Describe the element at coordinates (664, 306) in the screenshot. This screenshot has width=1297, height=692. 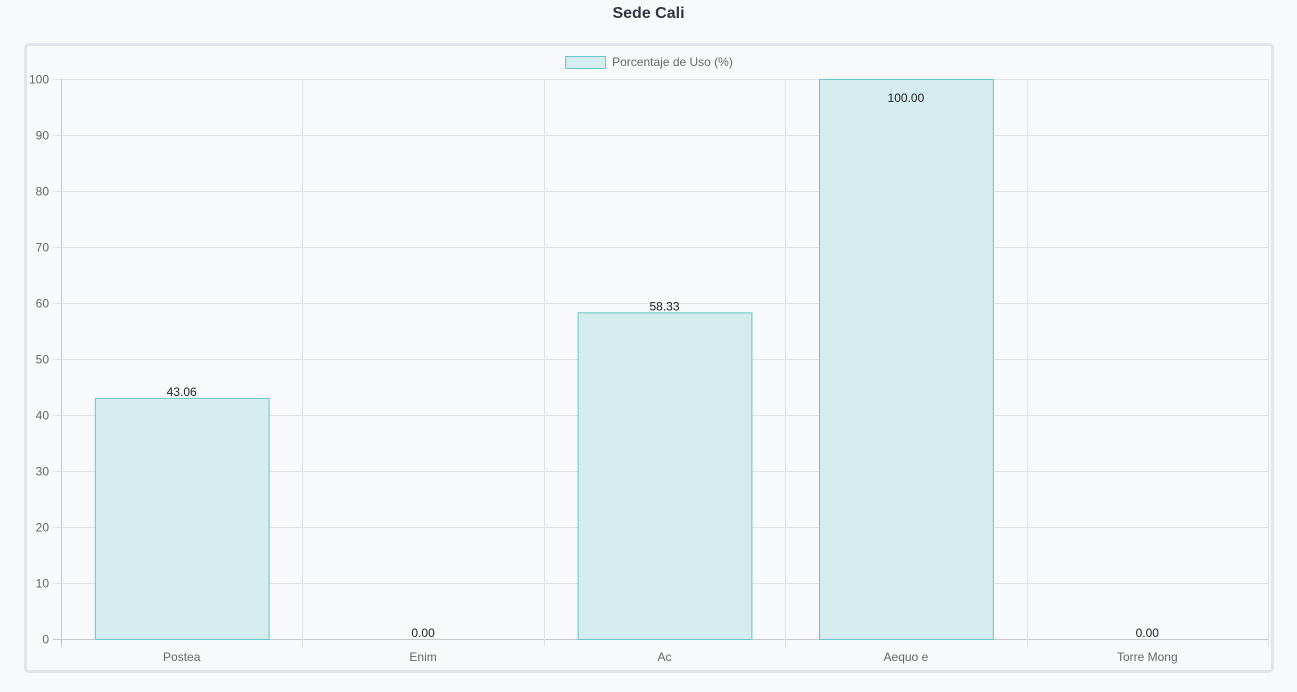
I see `data-label: 58.33` at that location.